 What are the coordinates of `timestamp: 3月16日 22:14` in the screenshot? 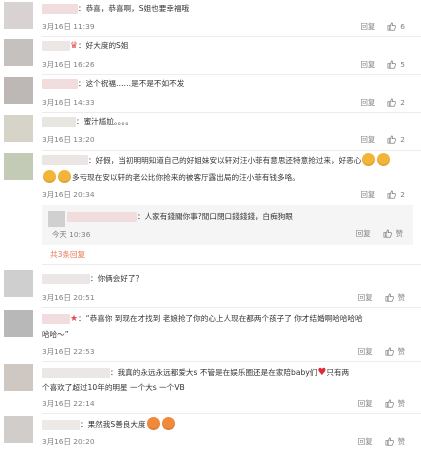 It's located at (68, 403).